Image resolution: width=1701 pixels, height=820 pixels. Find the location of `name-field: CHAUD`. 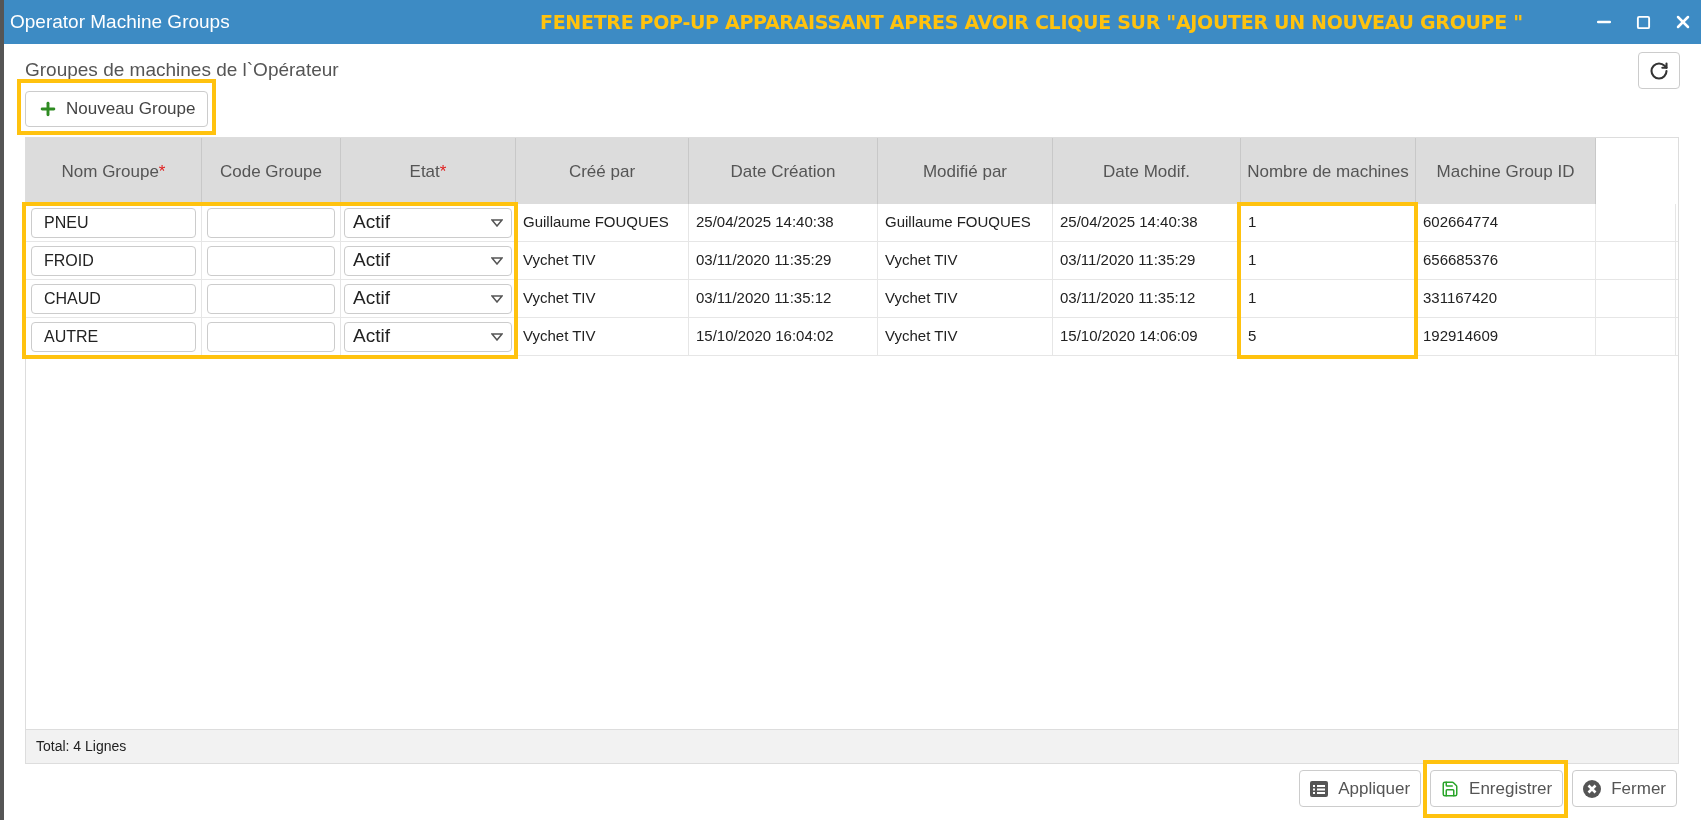

name-field: CHAUD is located at coordinates (113, 298).